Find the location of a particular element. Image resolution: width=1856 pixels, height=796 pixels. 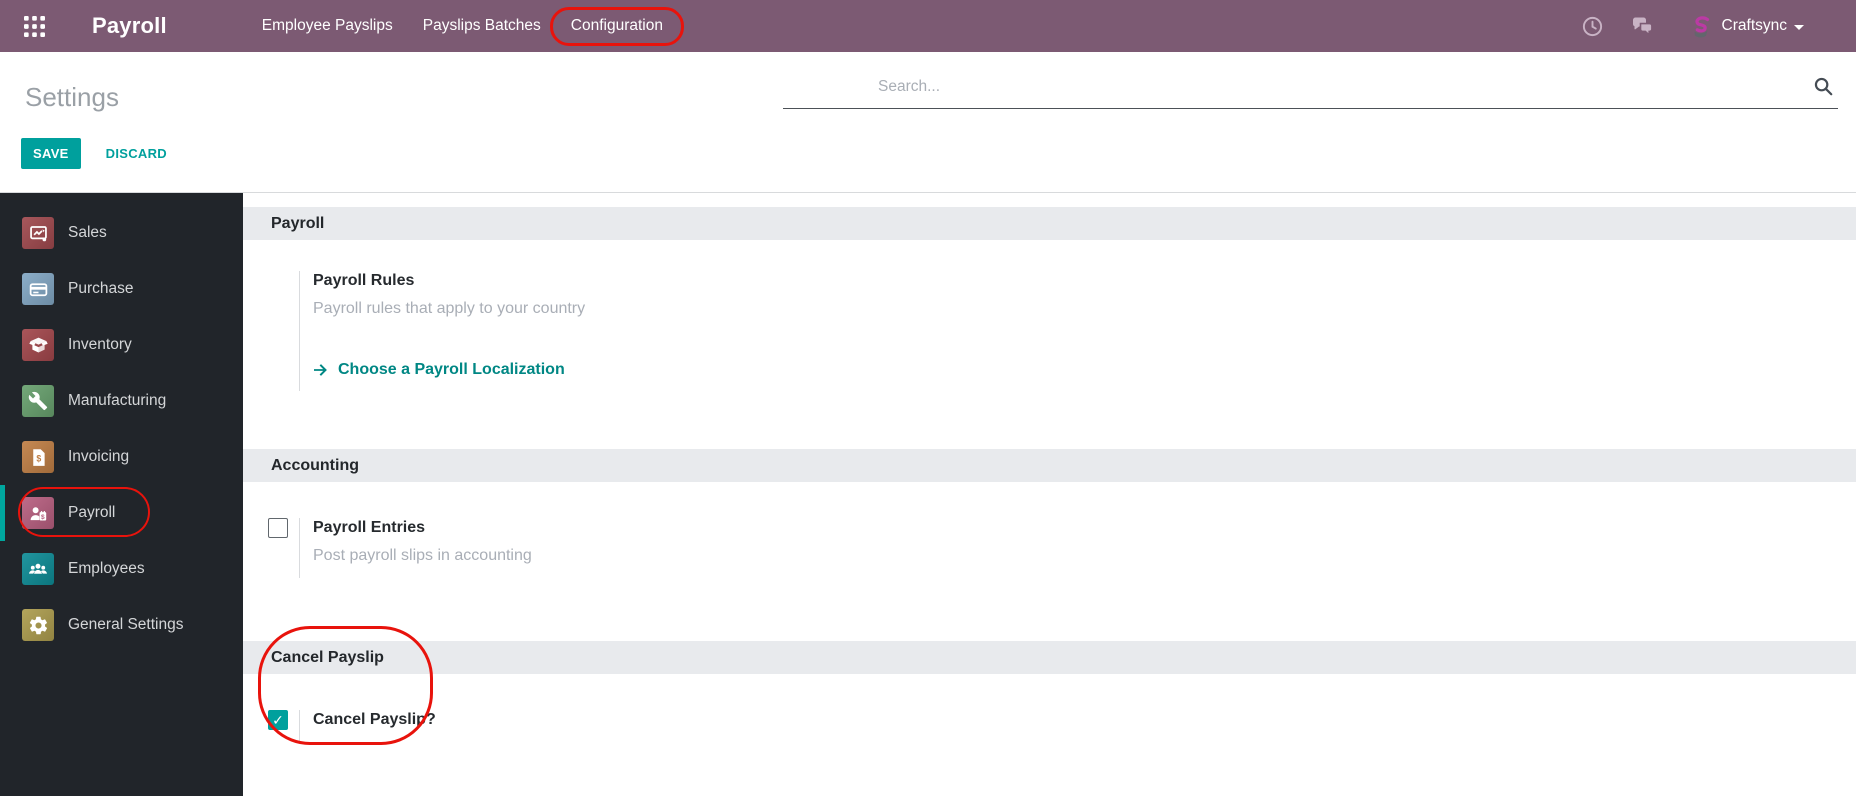

invoice-document-glyph: $ is located at coordinates (38, 457).